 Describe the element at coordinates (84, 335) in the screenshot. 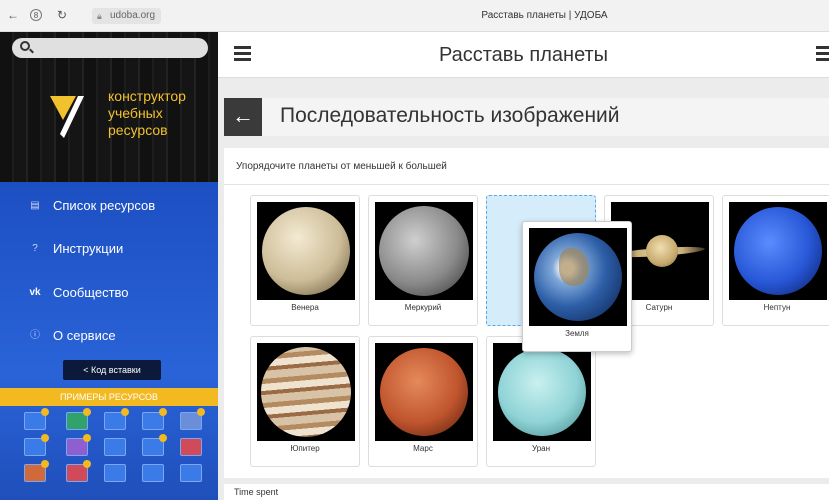

I see `sidebar-item-label: О сервисе` at that location.